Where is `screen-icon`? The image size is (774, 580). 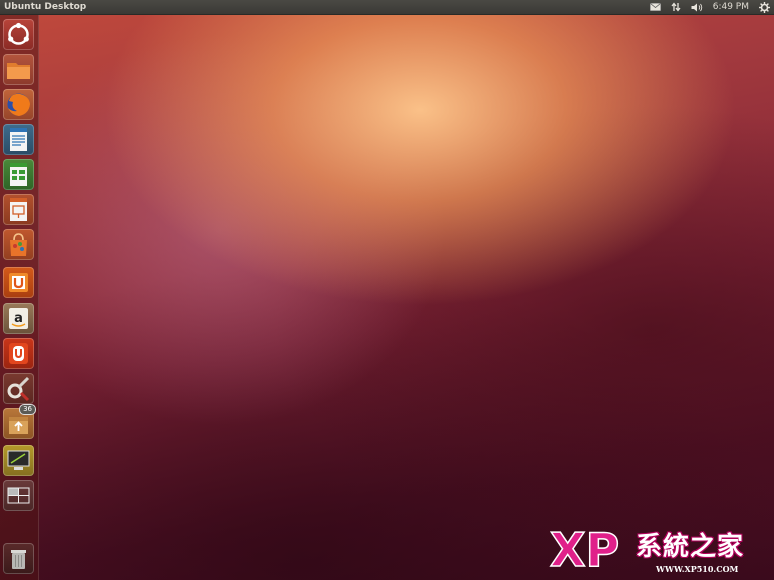 screen-icon is located at coordinates (18, 460).